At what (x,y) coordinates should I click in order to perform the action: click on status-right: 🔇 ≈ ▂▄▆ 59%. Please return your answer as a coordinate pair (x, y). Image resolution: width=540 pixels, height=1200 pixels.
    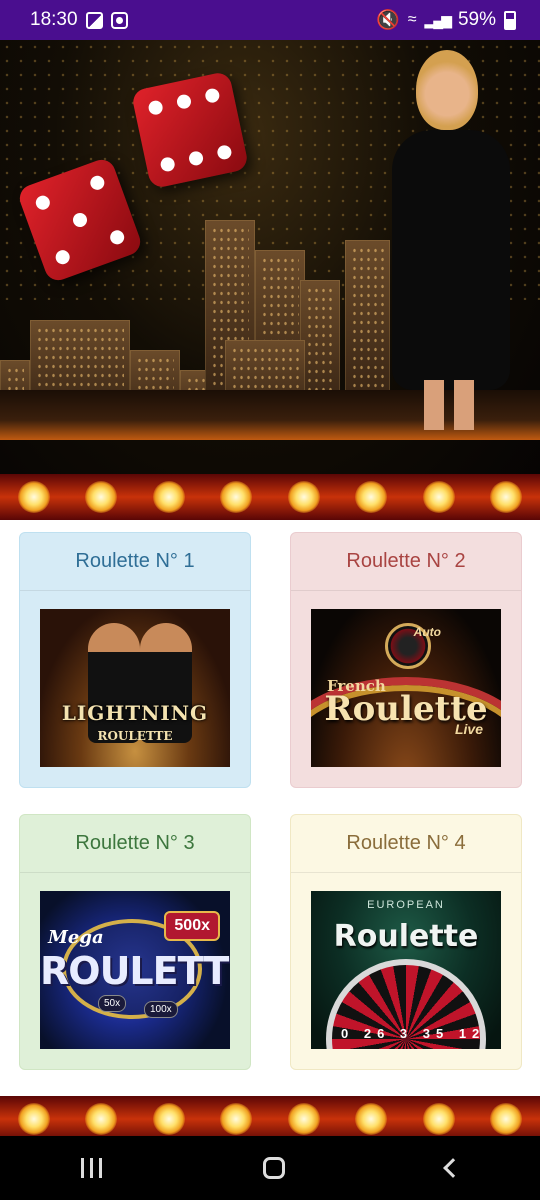
    Looking at the image, I should click on (446, 20).